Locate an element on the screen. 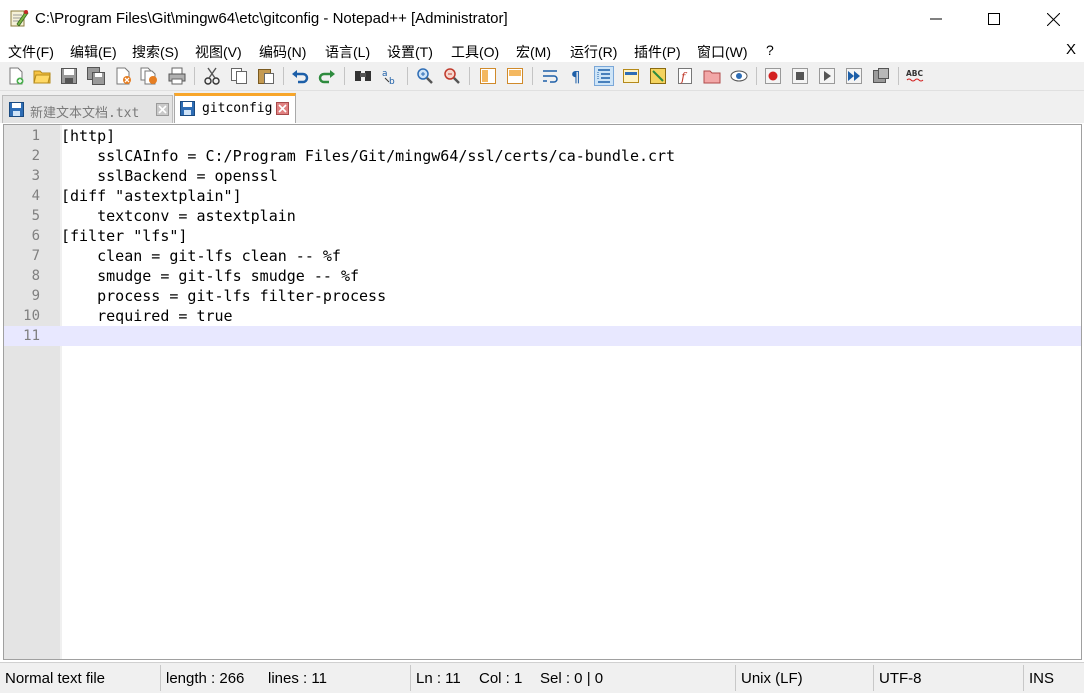  open-file-icon is located at coordinates (42, 76).